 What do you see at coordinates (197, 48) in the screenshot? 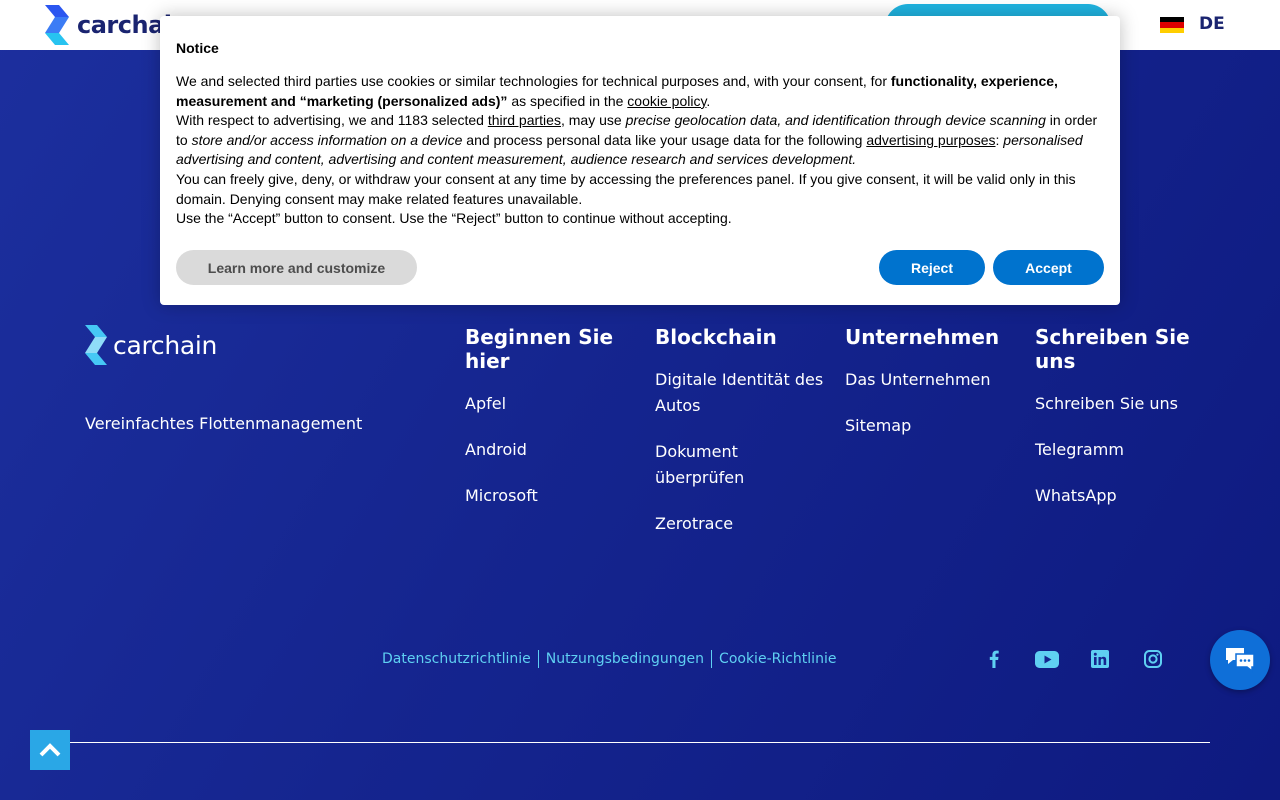
I see `notice-title: Notice` at bounding box center [197, 48].